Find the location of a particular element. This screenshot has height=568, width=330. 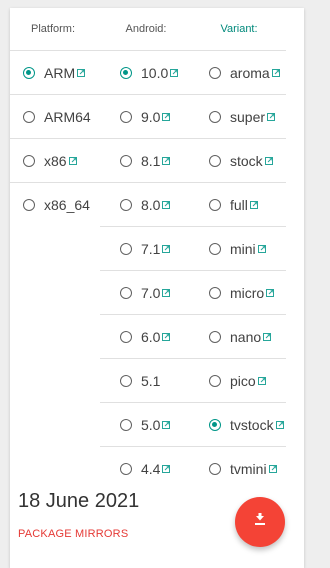

option-label: x86 is located at coordinates (55, 160).